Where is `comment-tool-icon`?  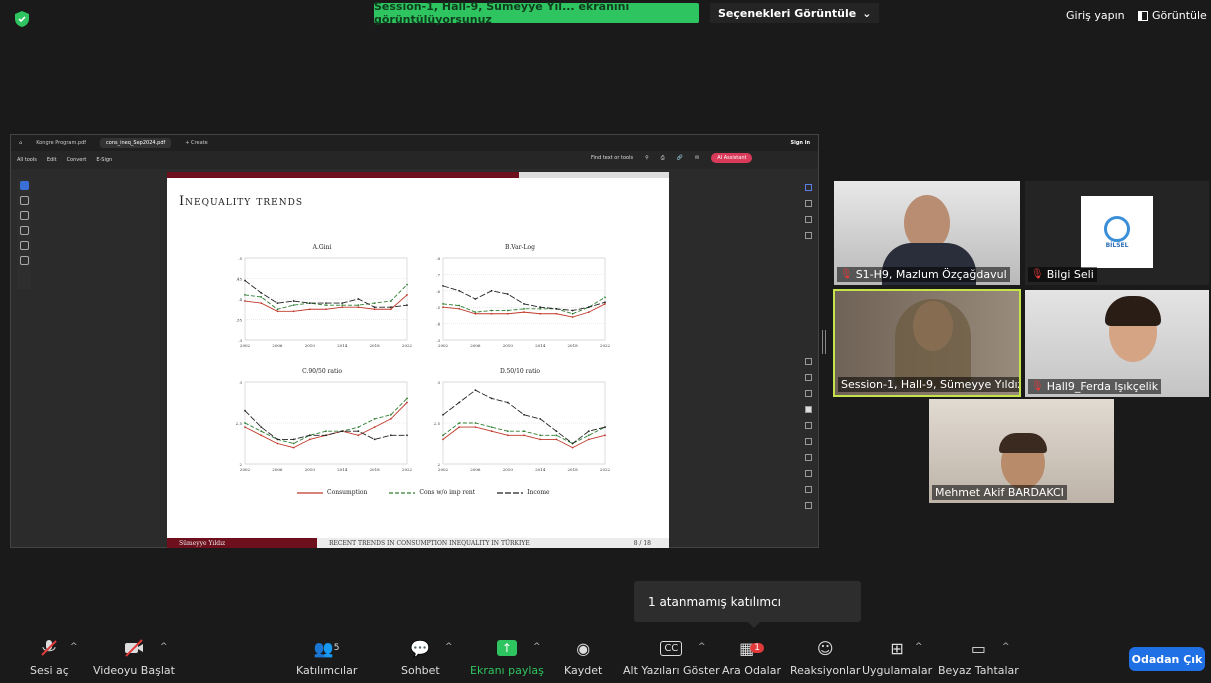
comment-tool-icon is located at coordinates (24, 200).